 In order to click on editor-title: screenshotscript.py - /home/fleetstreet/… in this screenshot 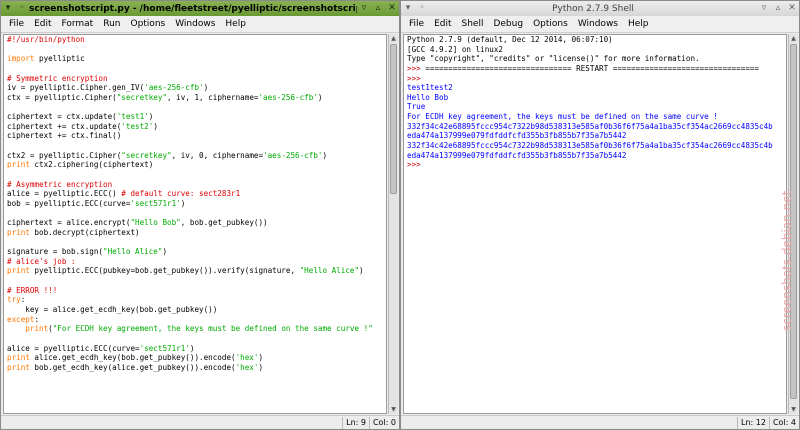, I will do `click(193, 8)`.